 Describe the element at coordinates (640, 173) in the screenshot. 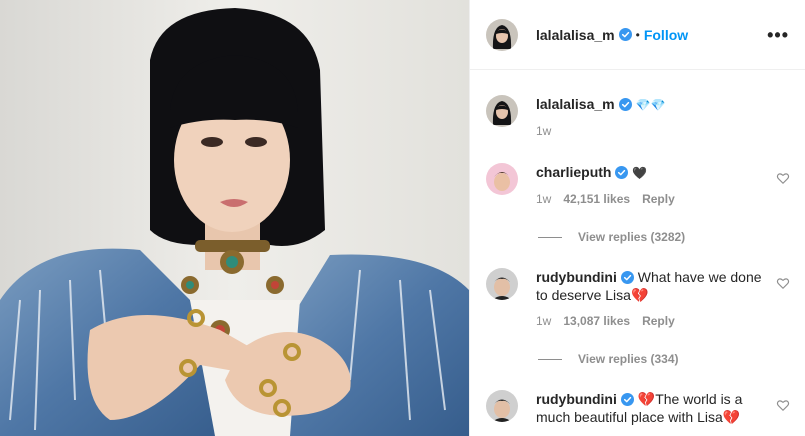

I see `comment-content: 🖤` at that location.